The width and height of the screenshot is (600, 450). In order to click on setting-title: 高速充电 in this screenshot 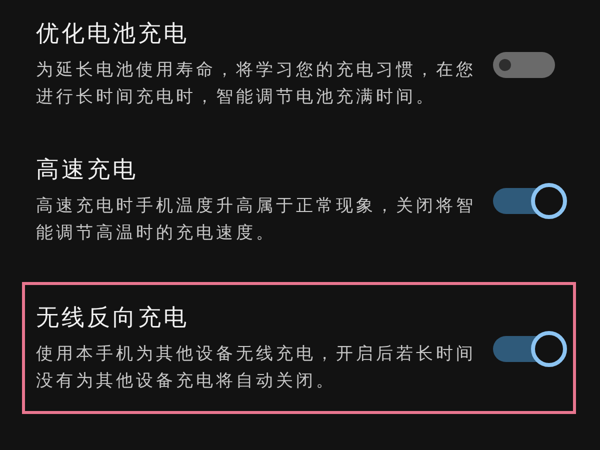, I will do `click(87, 170)`.